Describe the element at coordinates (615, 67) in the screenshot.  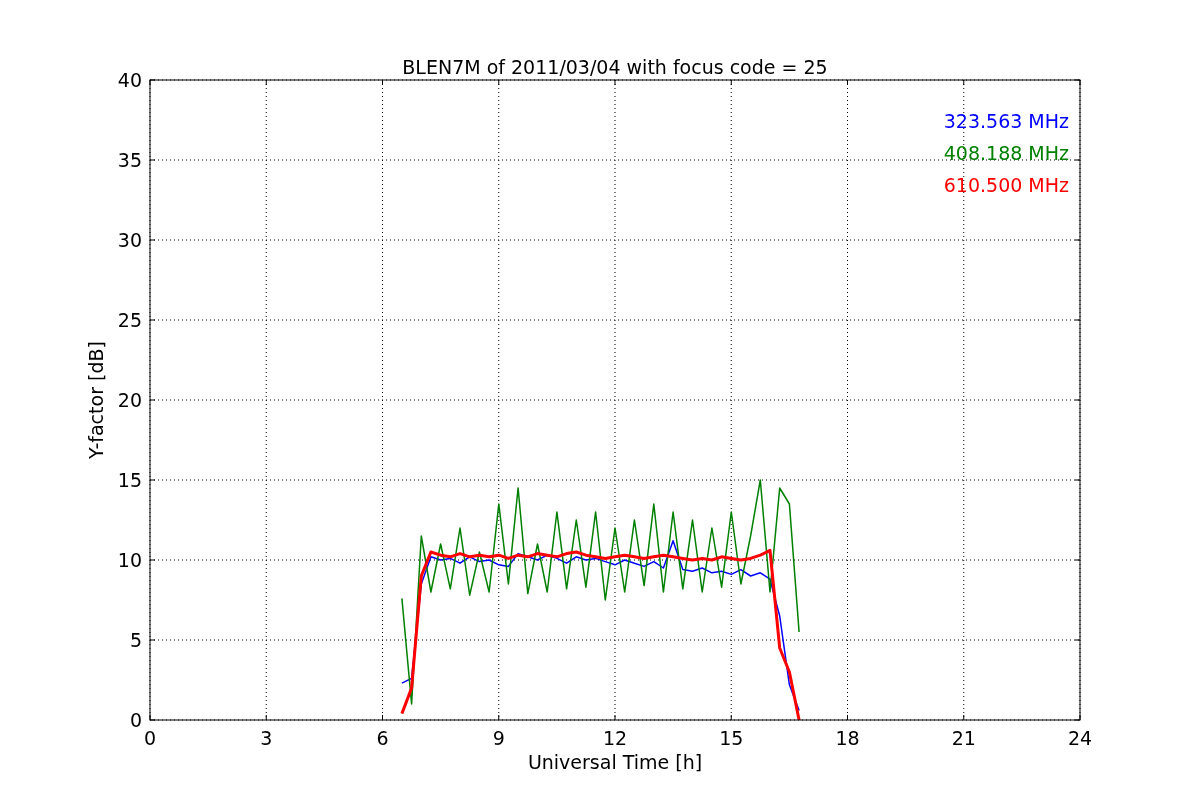
I see `chart-title: BLEN7M of 2011/03/04 with focus code = 25` at that location.